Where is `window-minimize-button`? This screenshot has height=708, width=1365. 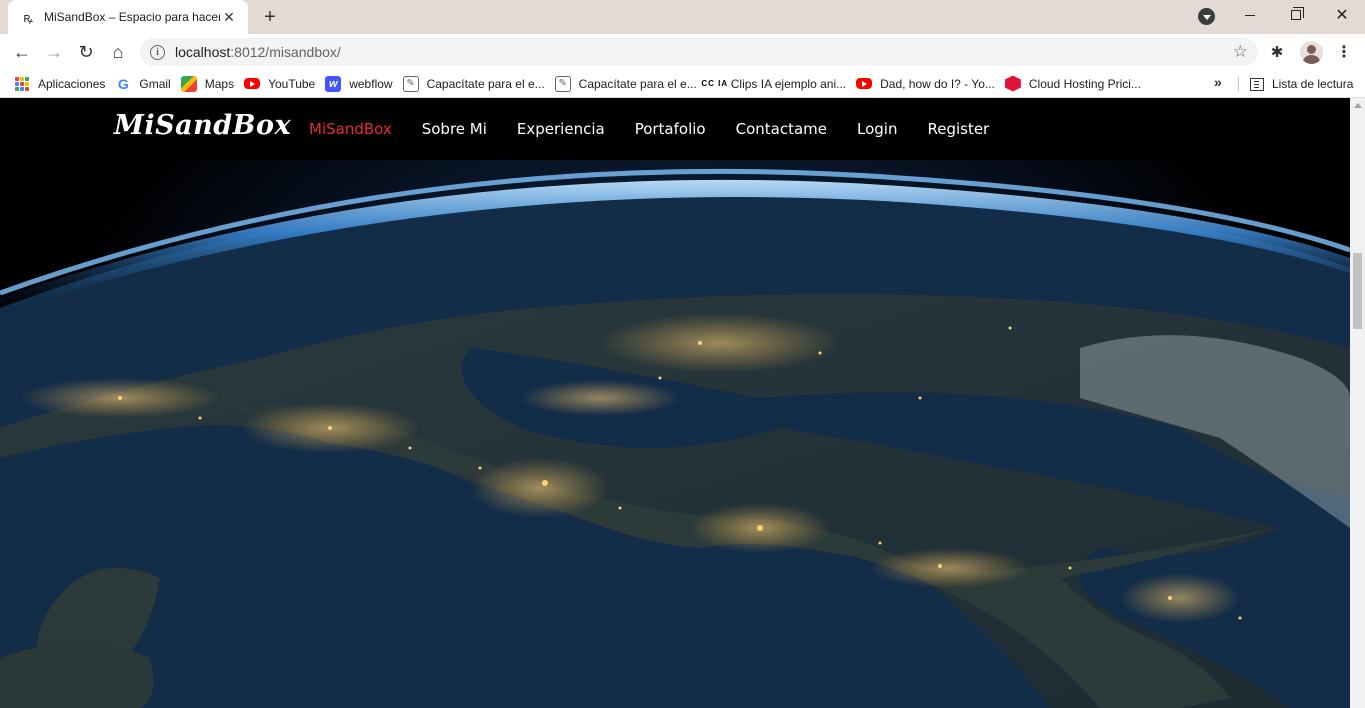 window-minimize-button is located at coordinates (1250, 15).